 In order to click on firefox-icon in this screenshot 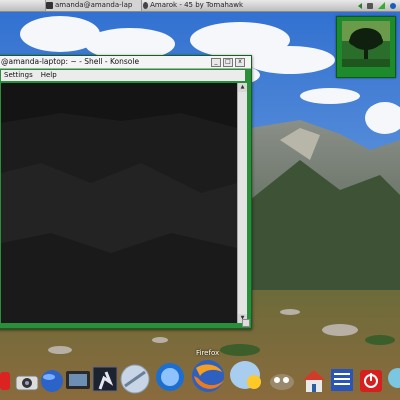, I will do `click(208, 376)`.